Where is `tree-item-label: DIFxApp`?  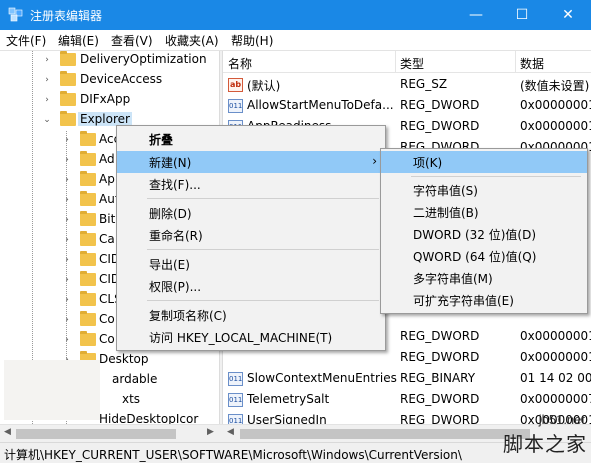 tree-item-label: DIFxApp is located at coordinates (105, 99).